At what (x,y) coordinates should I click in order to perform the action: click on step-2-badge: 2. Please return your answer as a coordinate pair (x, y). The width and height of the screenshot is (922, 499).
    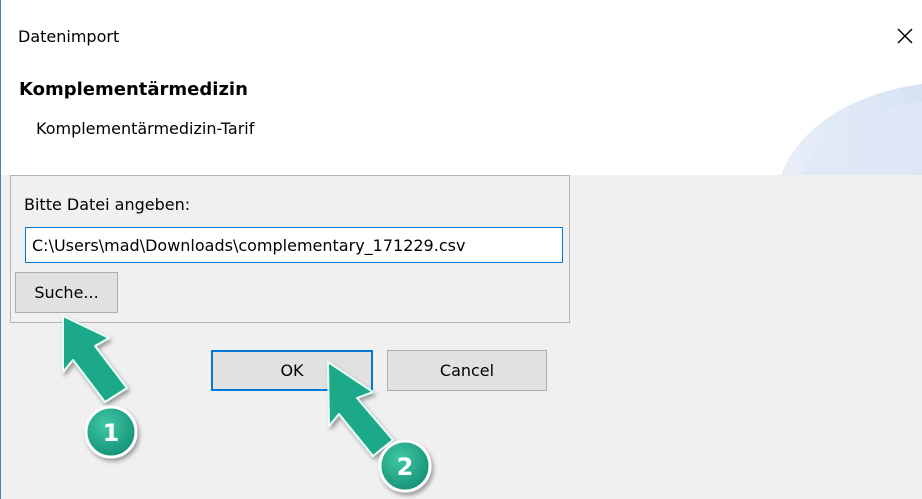
    Looking at the image, I should click on (405, 466).